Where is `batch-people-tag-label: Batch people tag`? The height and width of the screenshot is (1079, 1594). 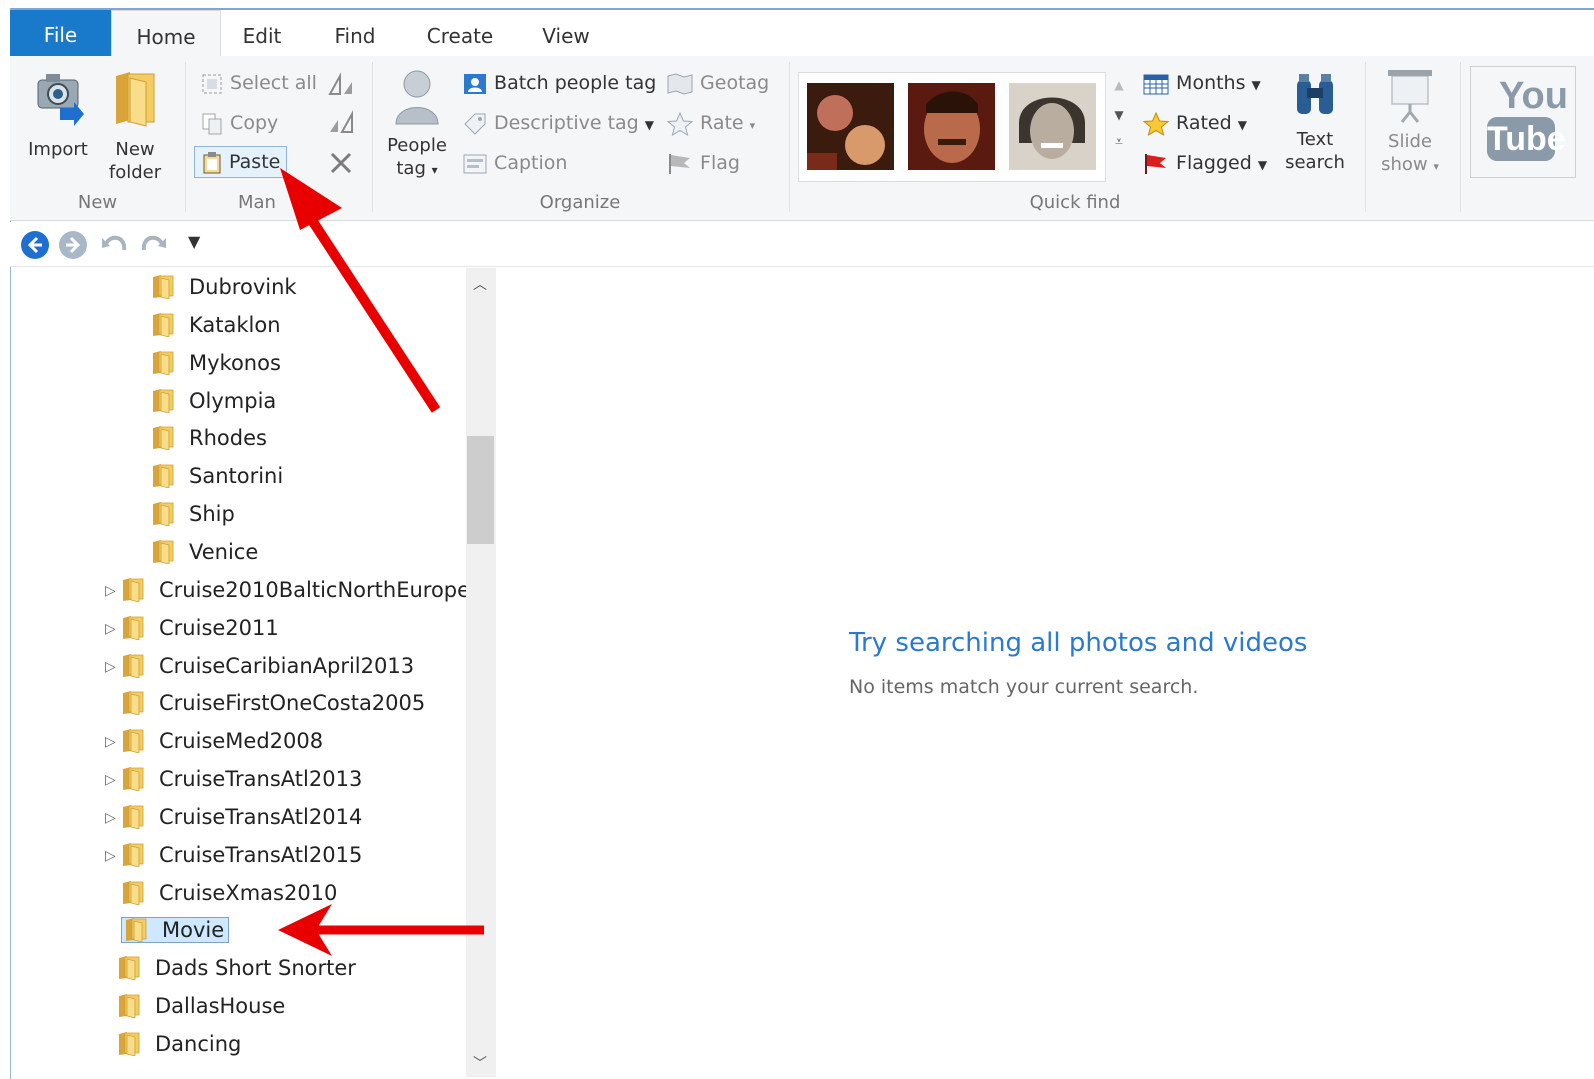
batch-people-tag-label: Batch people tag is located at coordinates (575, 83).